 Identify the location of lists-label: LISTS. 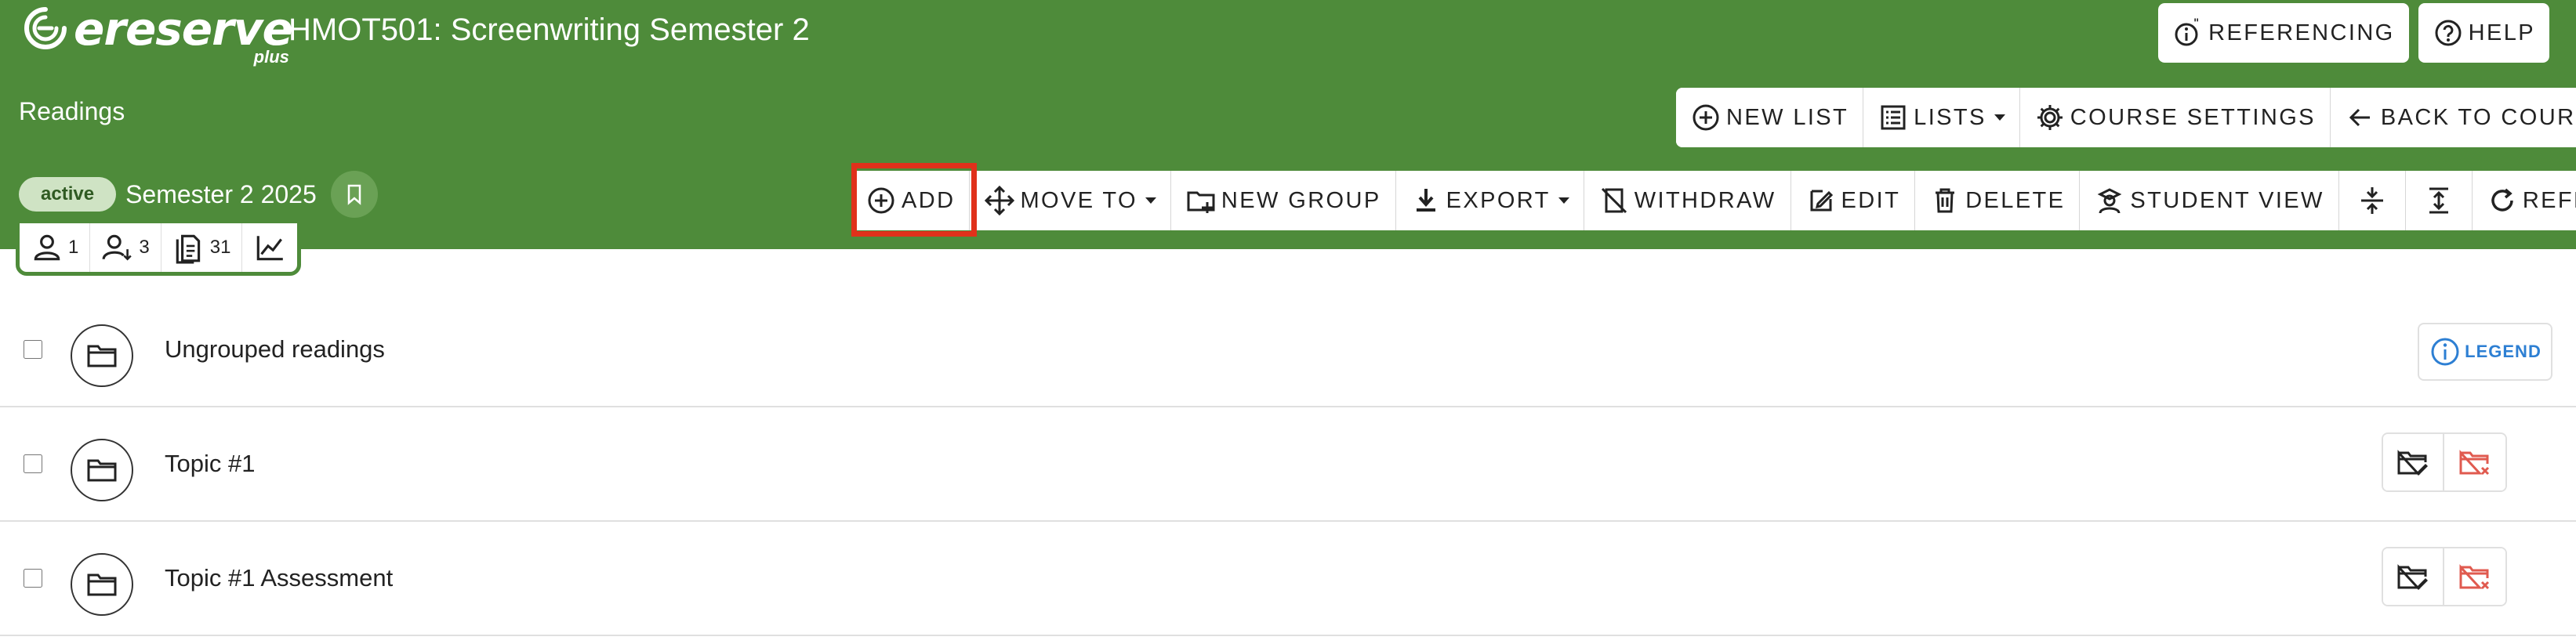
(1950, 117).